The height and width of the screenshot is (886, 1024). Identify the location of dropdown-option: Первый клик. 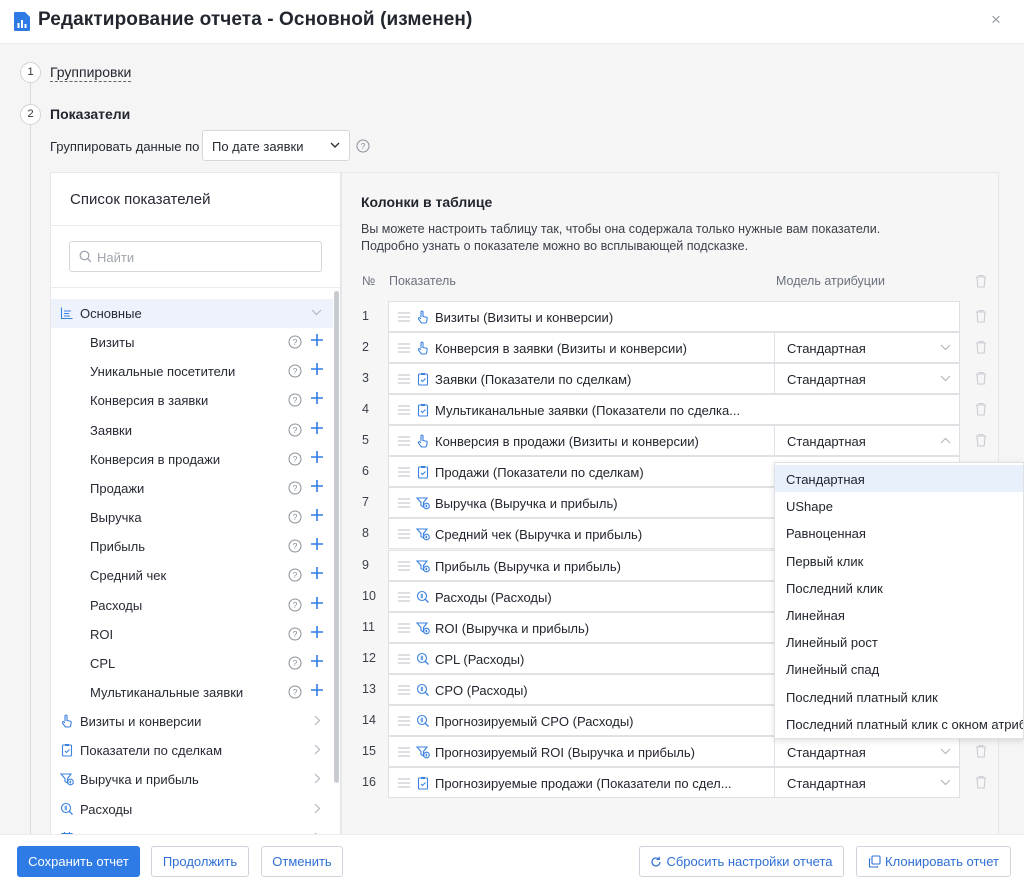
(899, 560).